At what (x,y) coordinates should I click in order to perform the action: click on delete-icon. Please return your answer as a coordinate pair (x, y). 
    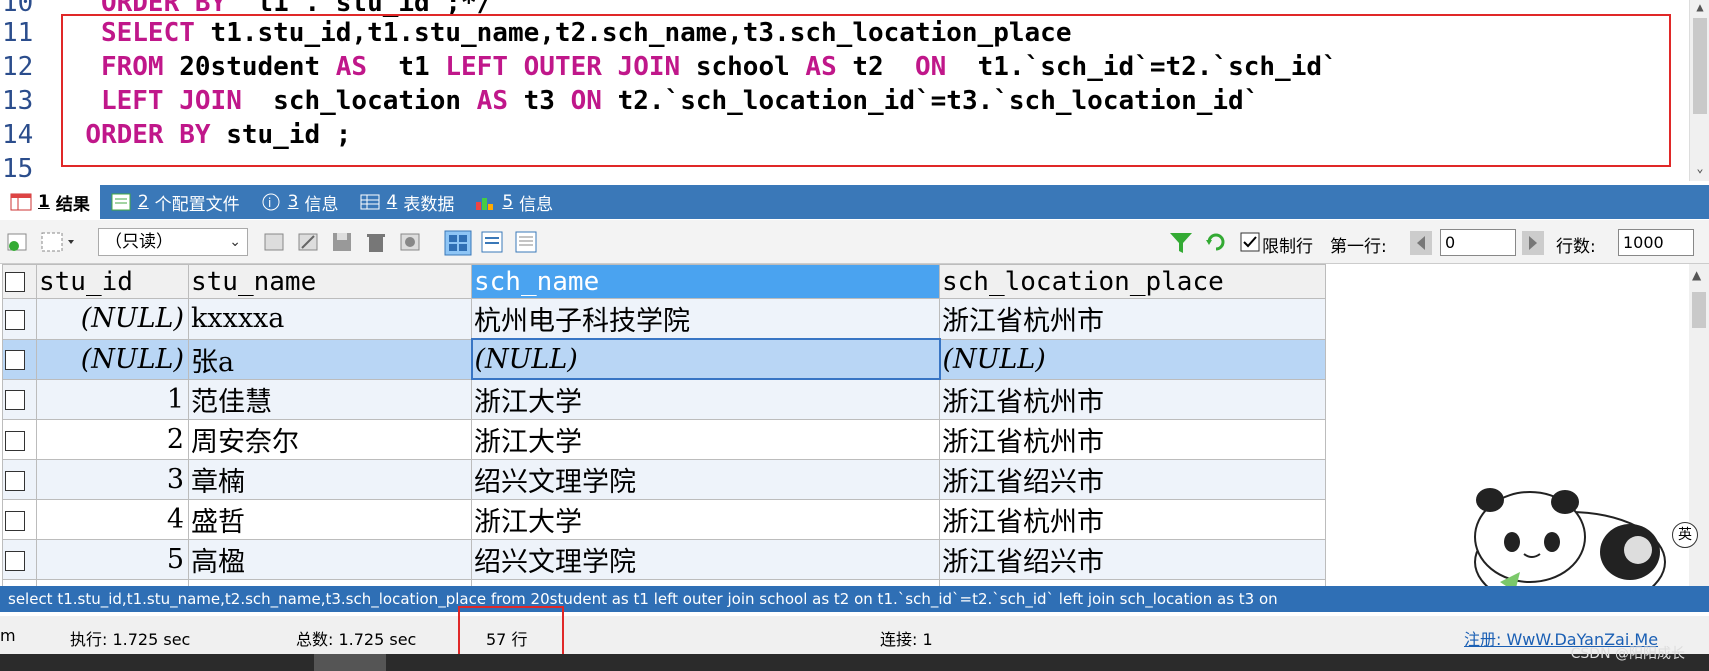
    Looking at the image, I should click on (376, 243).